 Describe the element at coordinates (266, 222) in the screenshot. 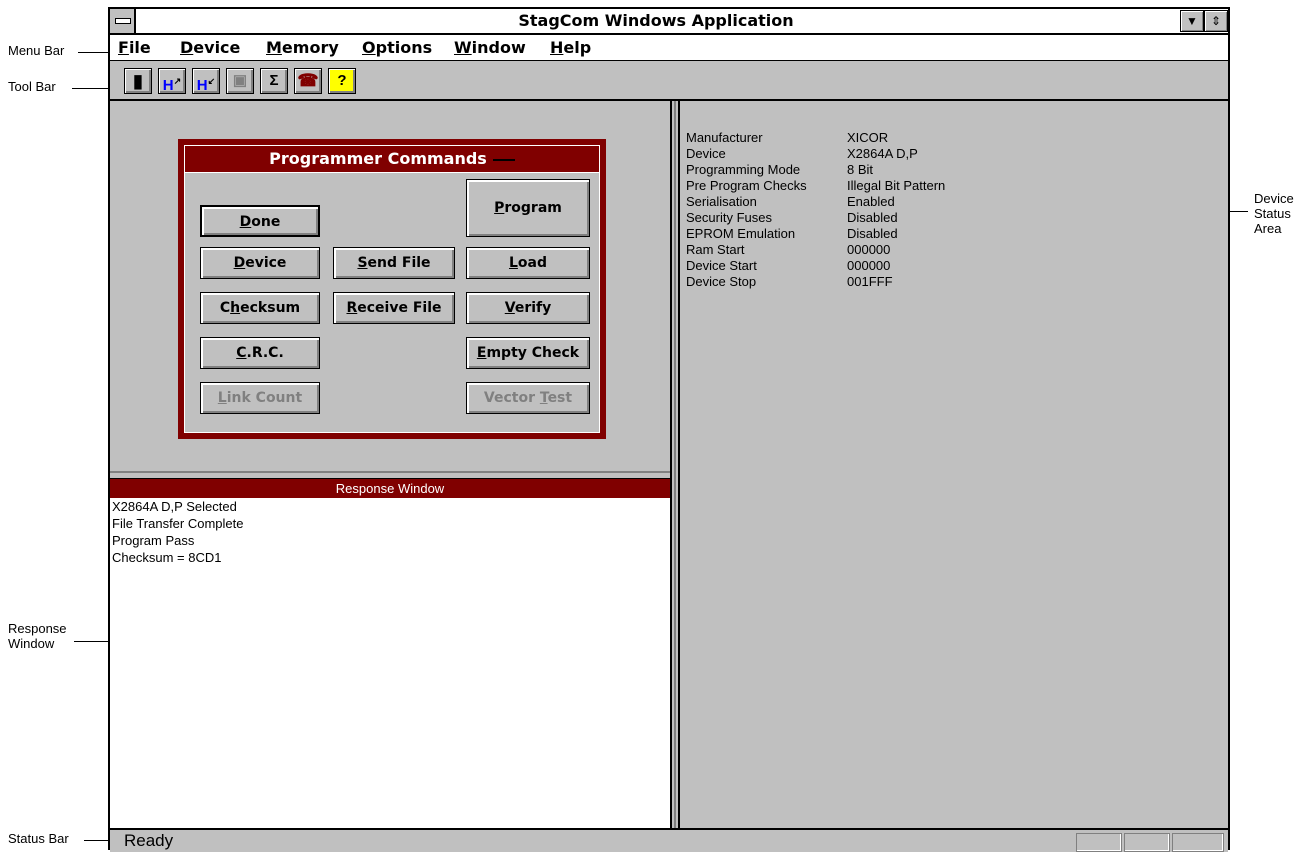

I see `done-label: one` at that location.